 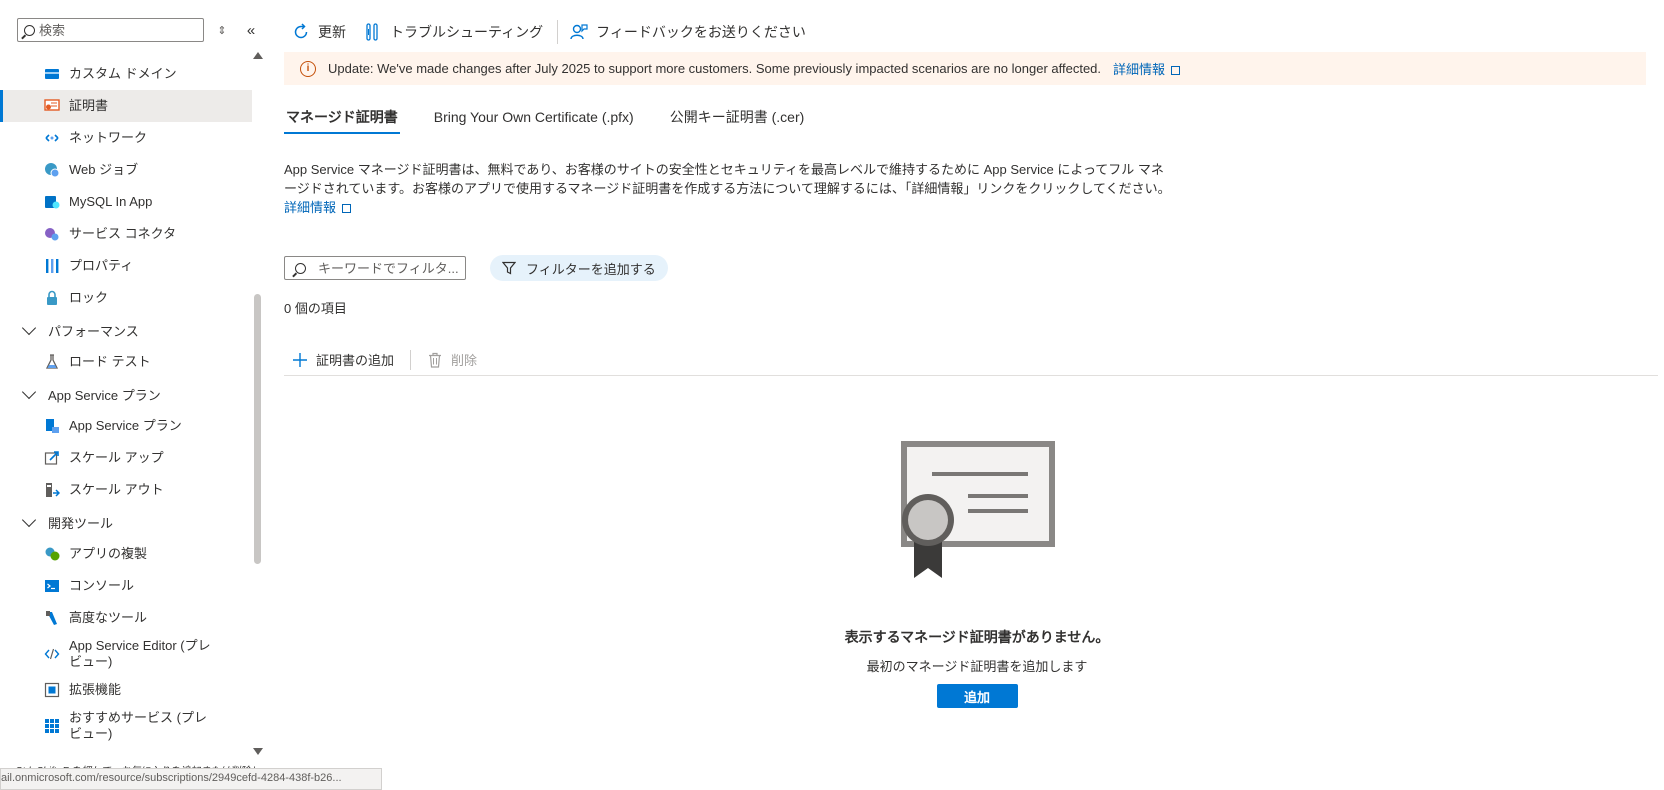 What do you see at coordinates (126, 490) in the screenshot?
I see `menu-item-scale-out: スケール アウト` at bounding box center [126, 490].